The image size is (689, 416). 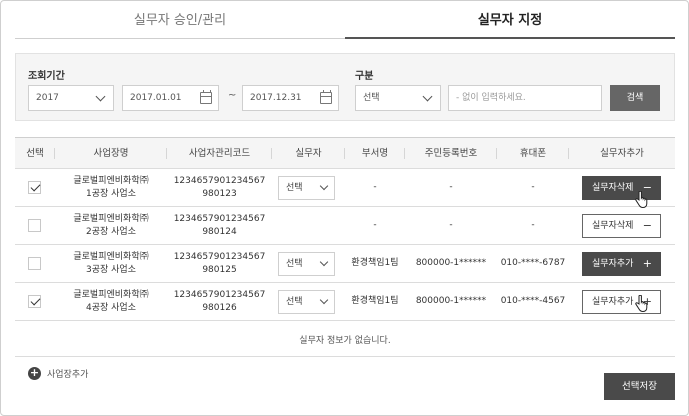 What do you see at coordinates (364, 76) in the screenshot?
I see `category-label: 구분` at bounding box center [364, 76].